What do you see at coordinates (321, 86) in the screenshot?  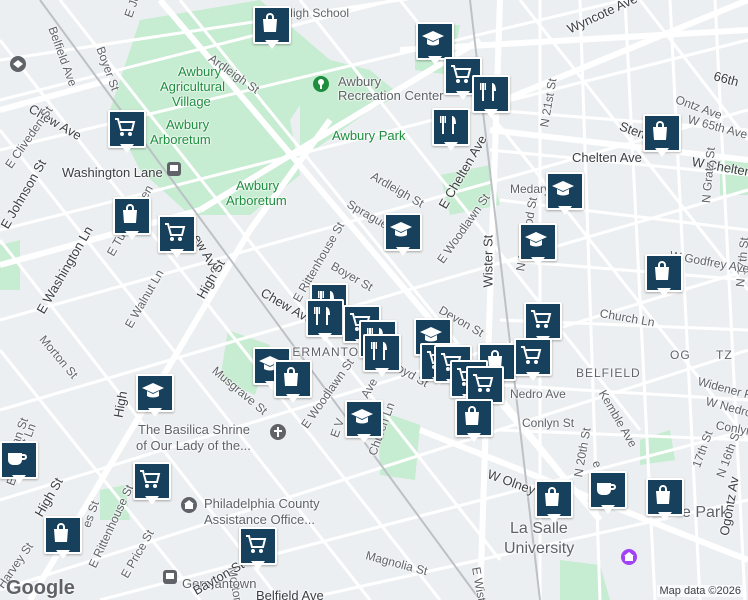 I see `park-poi-icon` at bounding box center [321, 86].